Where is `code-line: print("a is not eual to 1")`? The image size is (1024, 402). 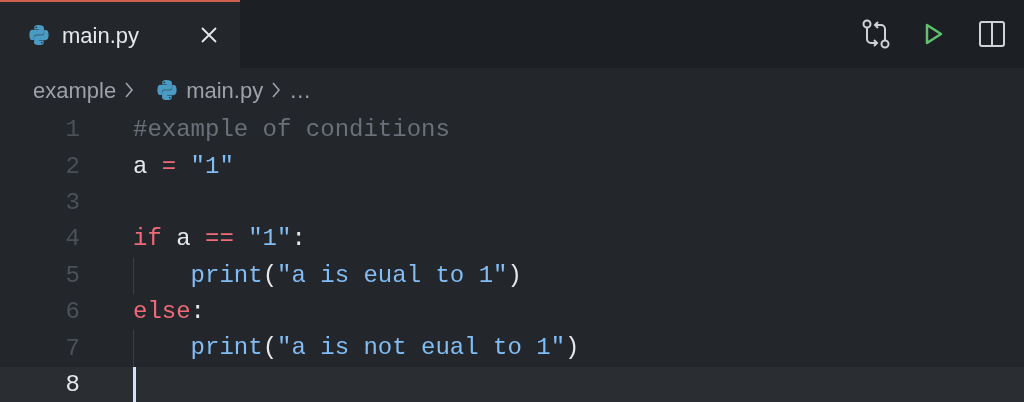 code-line: print("a is not eual to 1") is located at coordinates (356, 348).